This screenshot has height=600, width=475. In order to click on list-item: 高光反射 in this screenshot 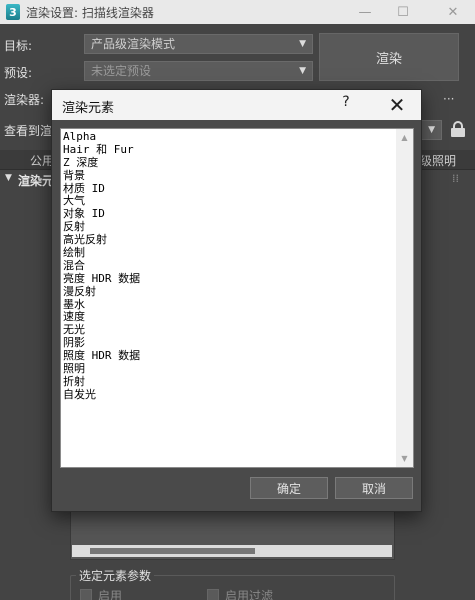, I will do `click(228, 240)`.